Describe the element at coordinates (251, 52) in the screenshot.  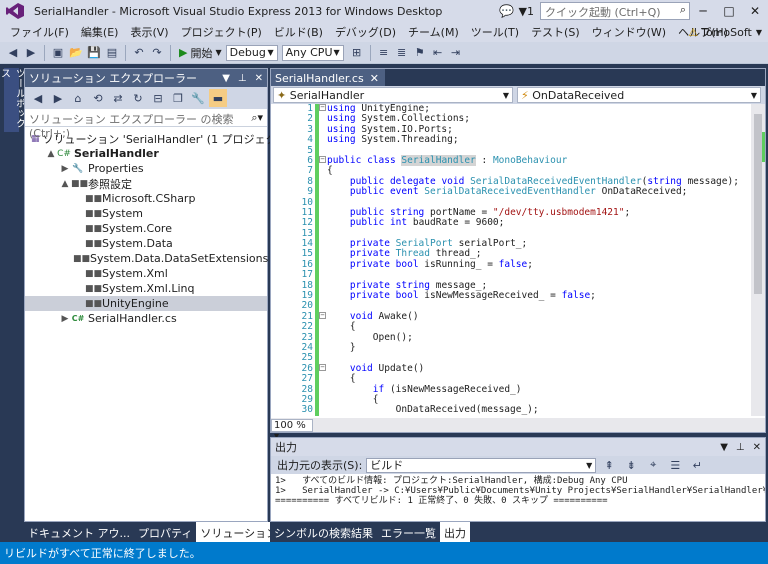
I see `solution-configuration-select: Debug ▼` at that location.